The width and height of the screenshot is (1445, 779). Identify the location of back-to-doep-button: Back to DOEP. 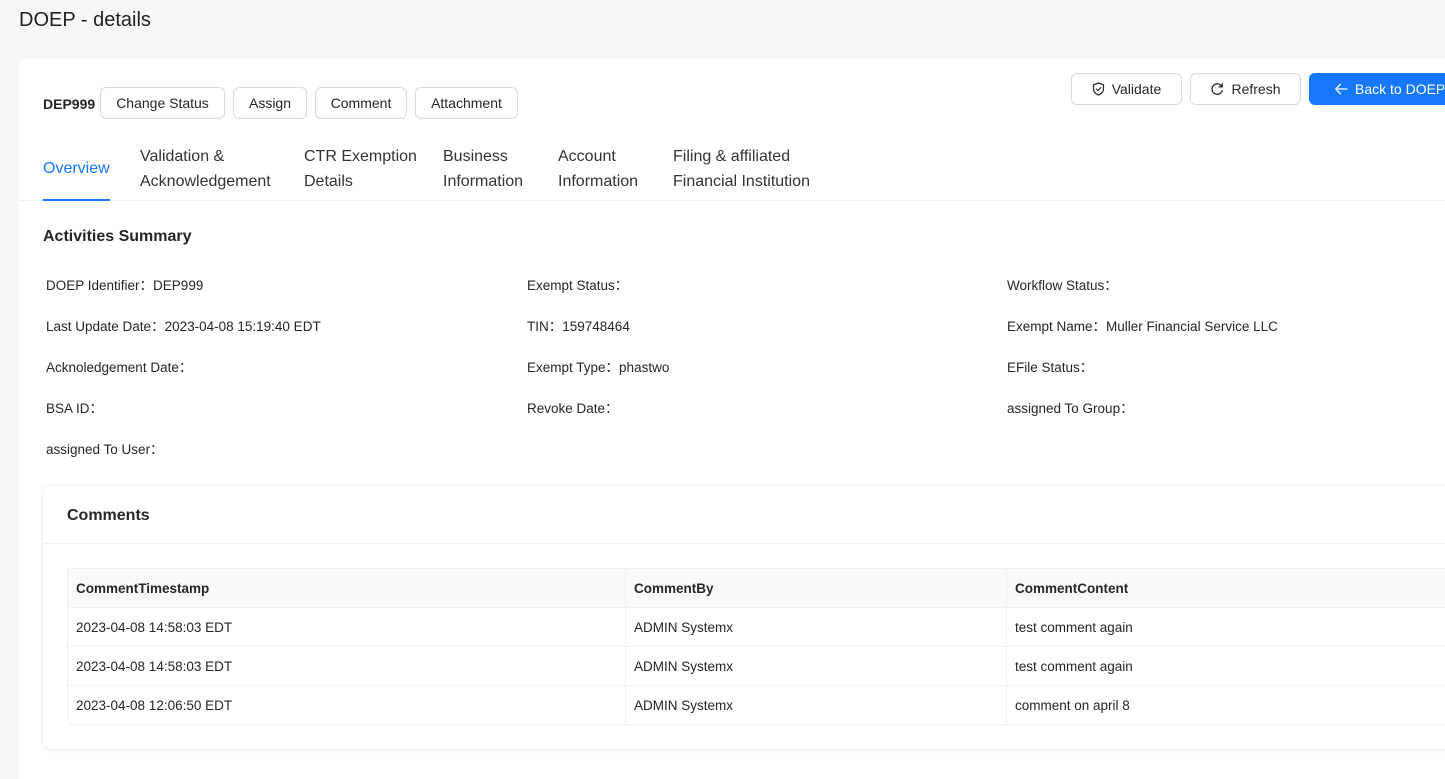
(1377, 89).